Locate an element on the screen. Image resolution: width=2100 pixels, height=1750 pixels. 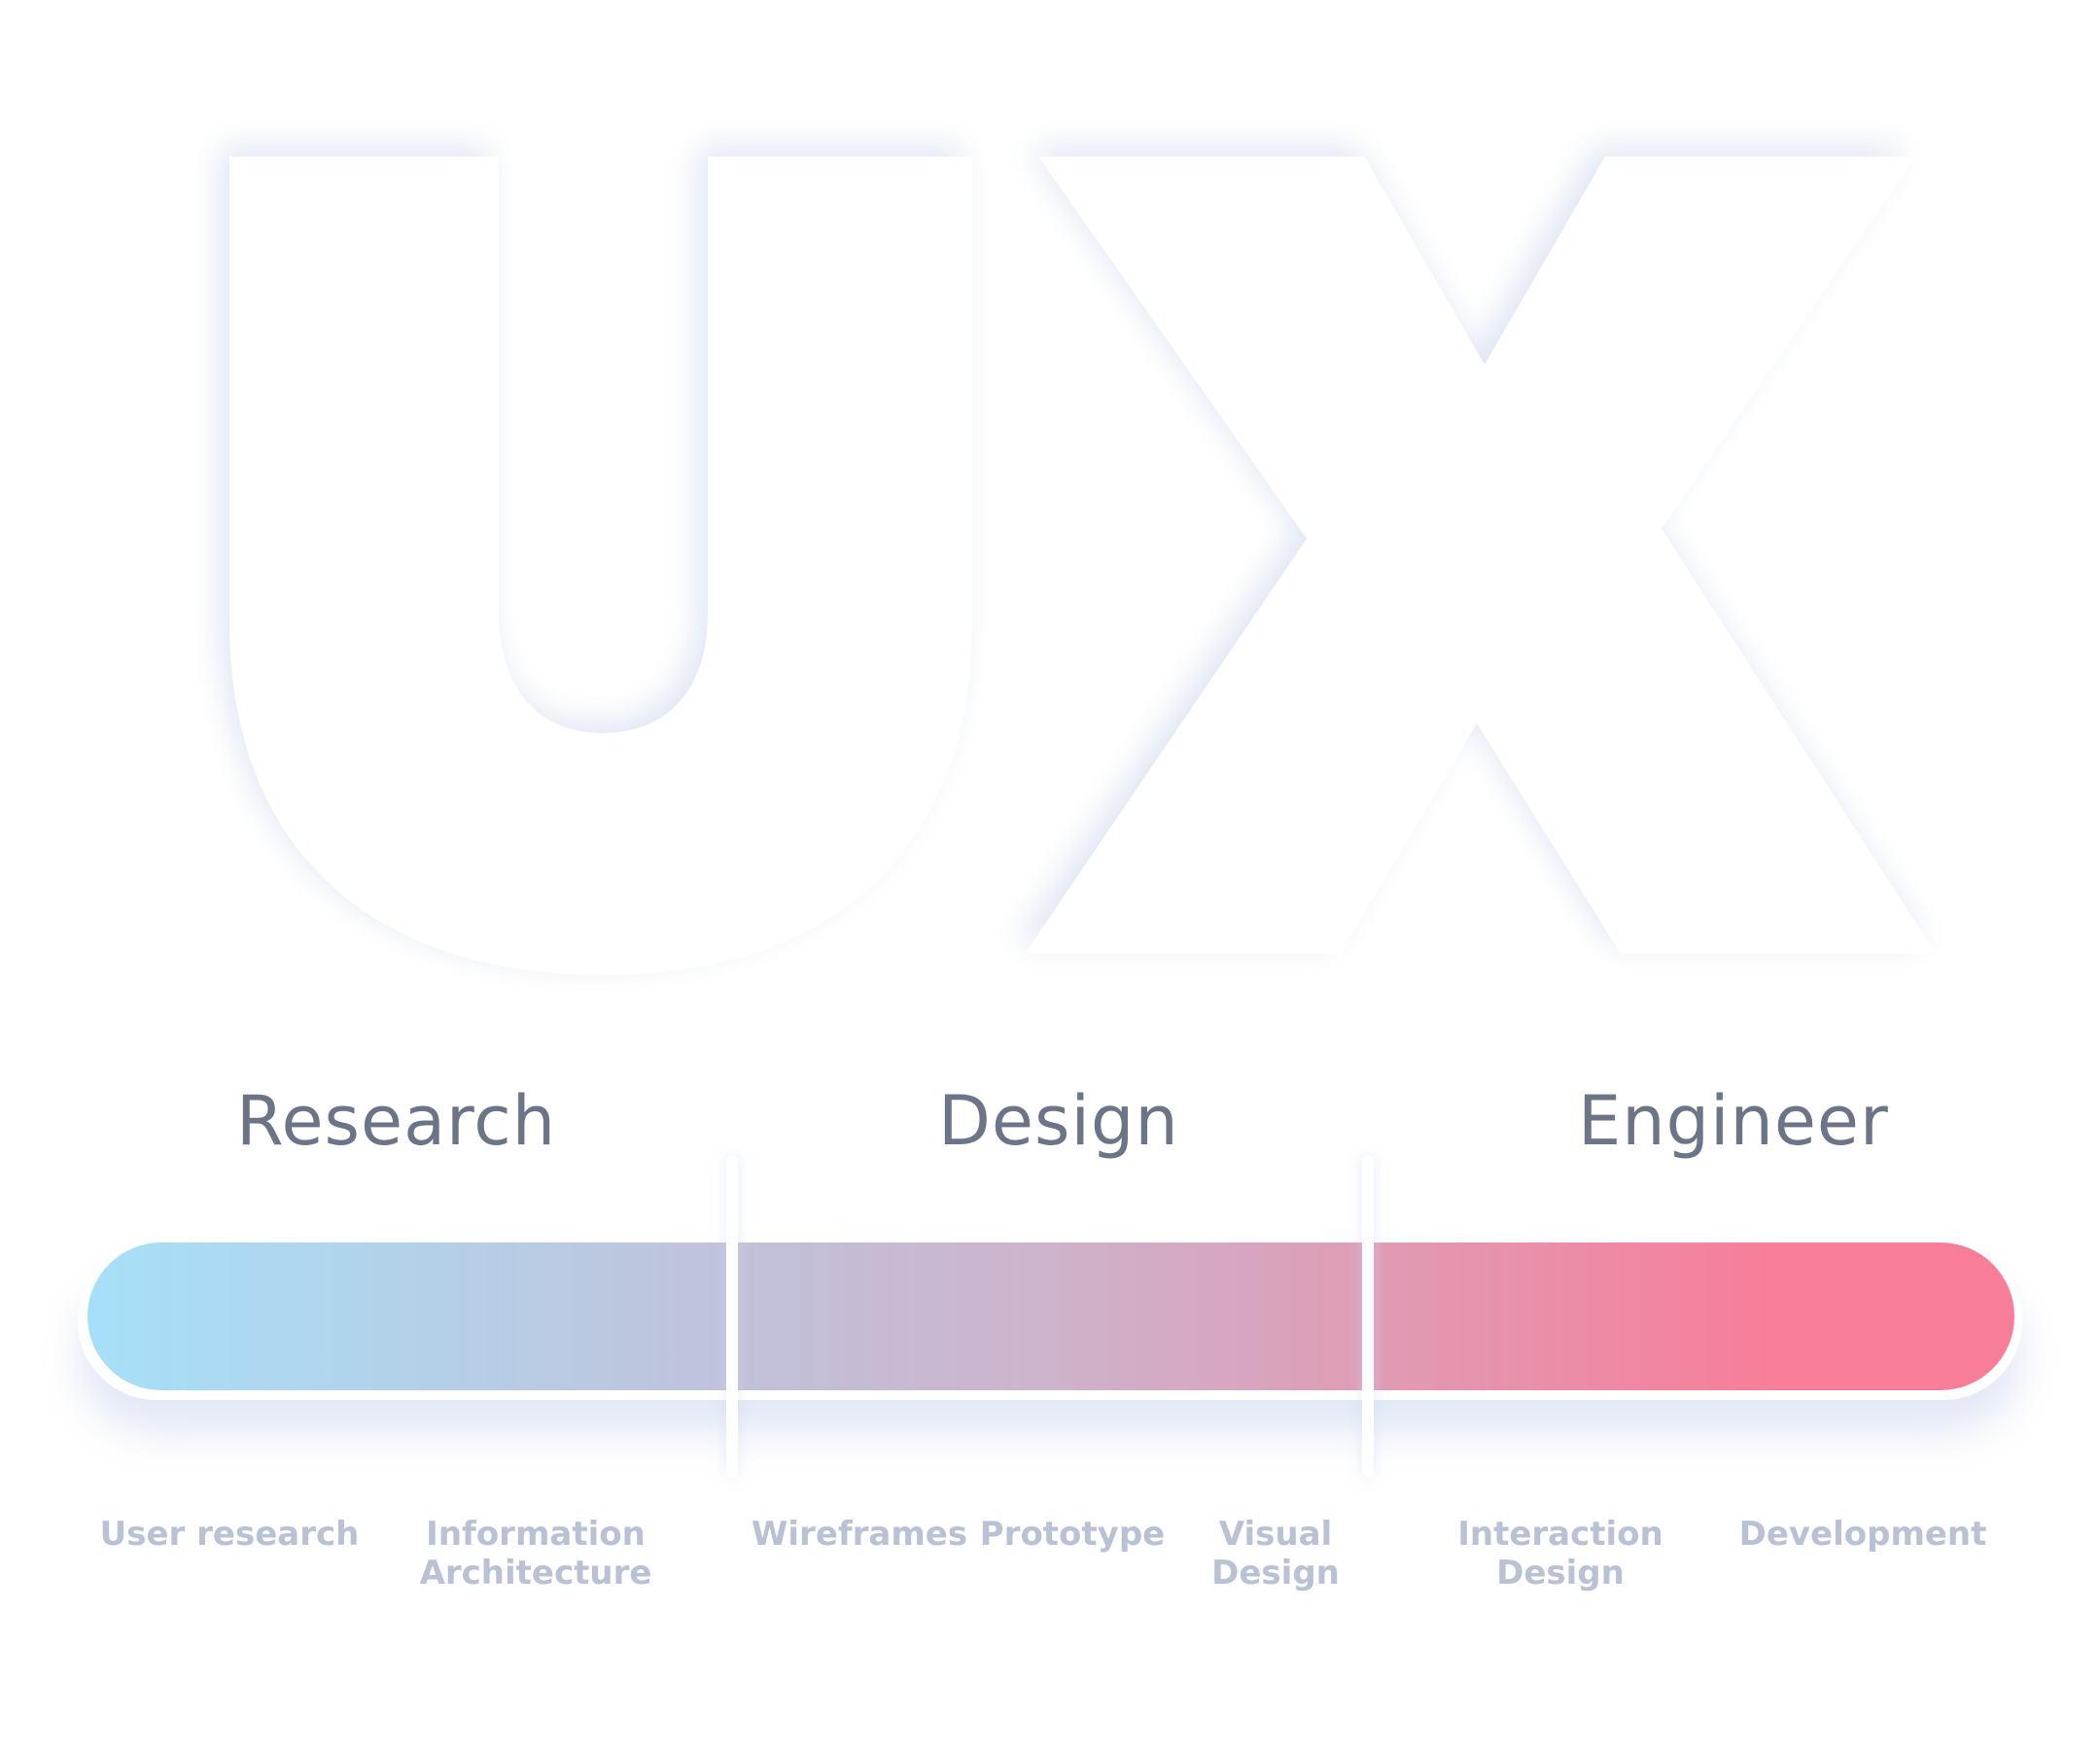
process-gradient-bar is located at coordinates (1051, 1316).